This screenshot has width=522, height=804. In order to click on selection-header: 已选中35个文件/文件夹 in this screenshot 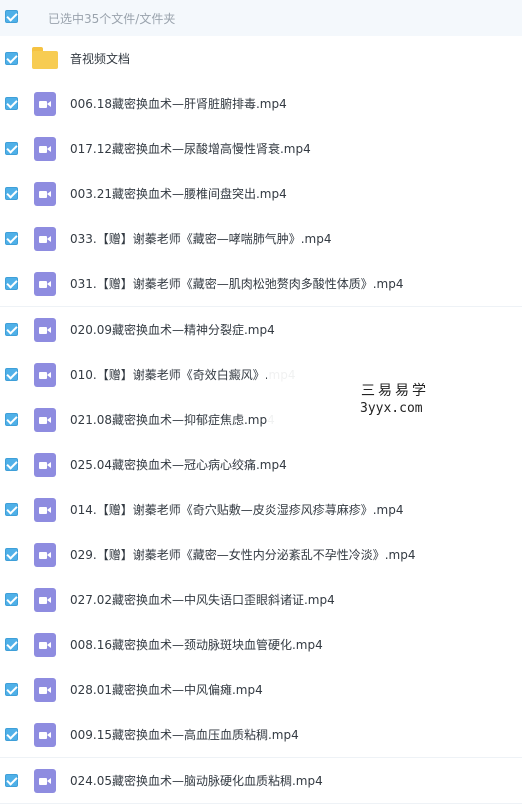, I will do `click(261, 18)`.